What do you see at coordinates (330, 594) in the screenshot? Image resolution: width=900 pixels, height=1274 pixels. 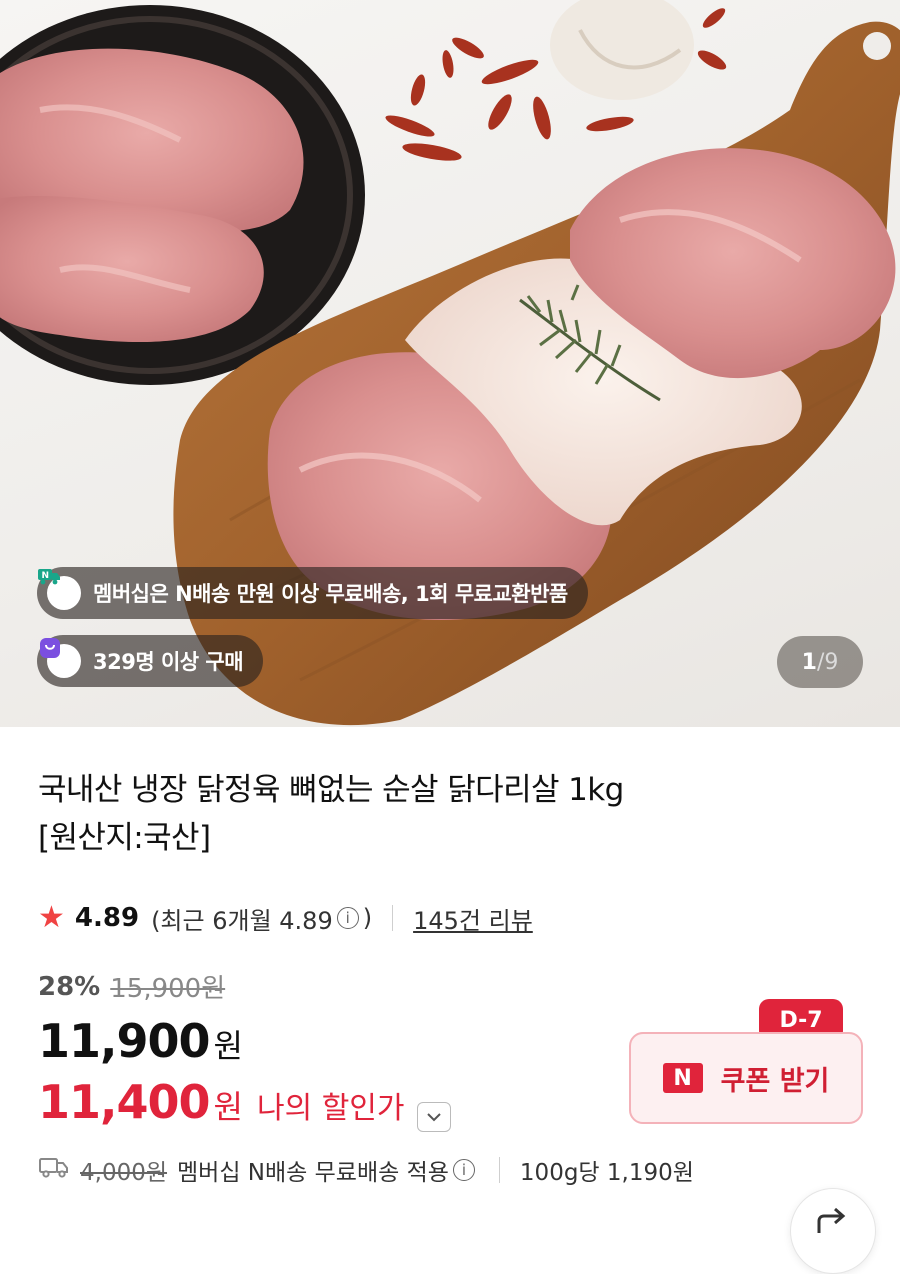 I see `delivery-benefit-text: 멤버십은 N배송 만원 이상 무료배송, 1회 무료교환반품` at bounding box center [330, 594].